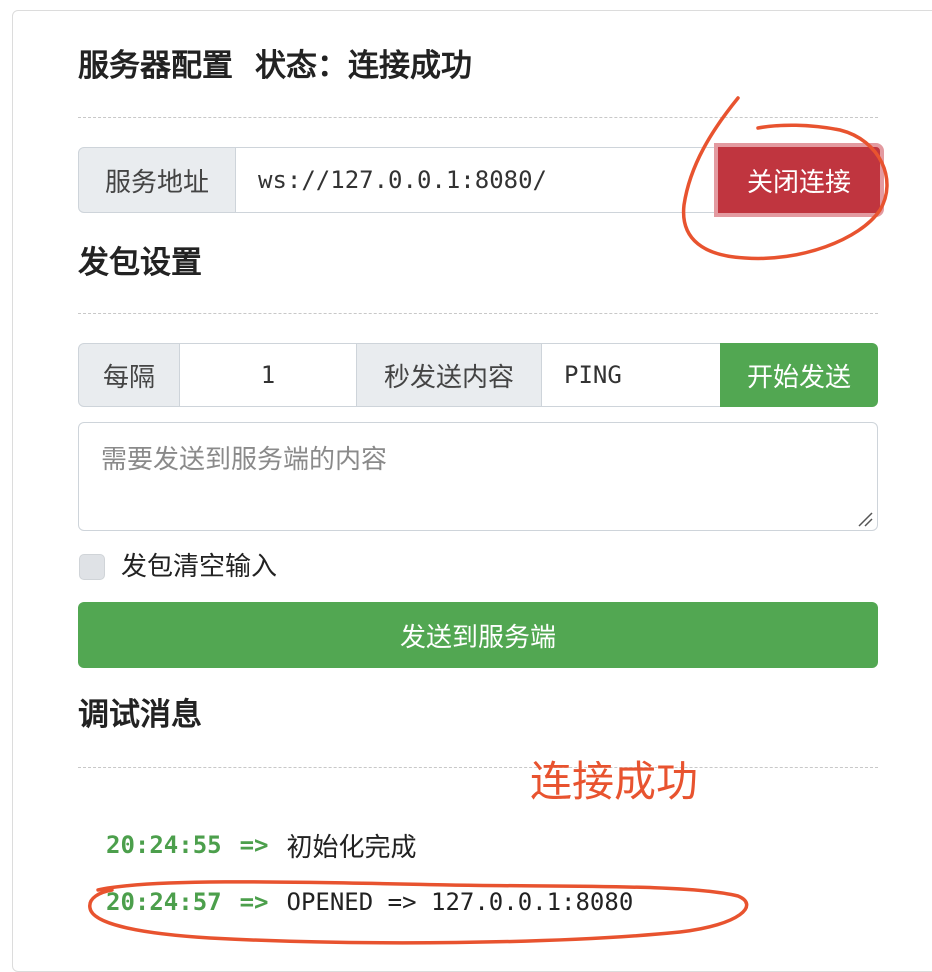 This screenshot has width=932, height=972. Describe the element at coordinates (140, 715) in the screenshot. I see `debug-title: 调试消息` at that location.